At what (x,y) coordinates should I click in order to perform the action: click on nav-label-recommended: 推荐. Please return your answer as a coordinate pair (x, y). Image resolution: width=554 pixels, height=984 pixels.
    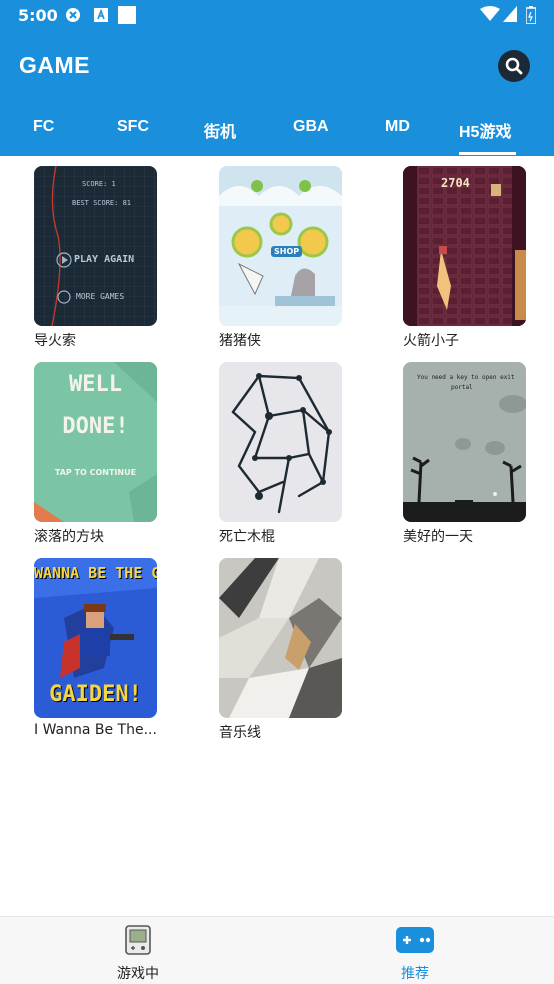
    Looking at the image, I should click on (415, 974).